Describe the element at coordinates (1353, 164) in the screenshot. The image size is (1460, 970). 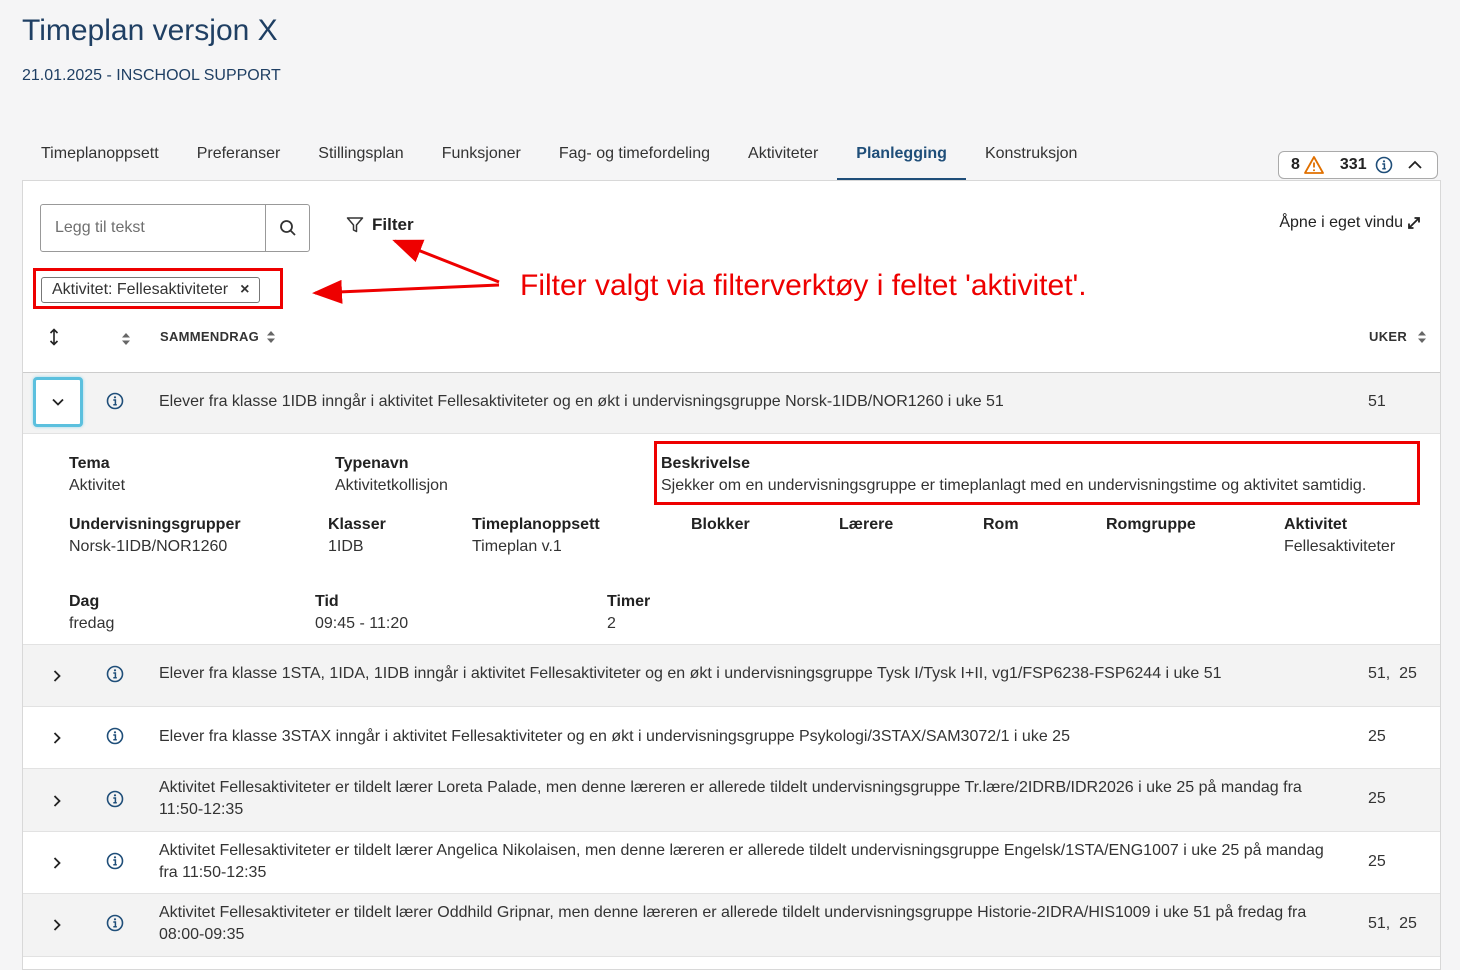
I see `info-count: 331` at that location.